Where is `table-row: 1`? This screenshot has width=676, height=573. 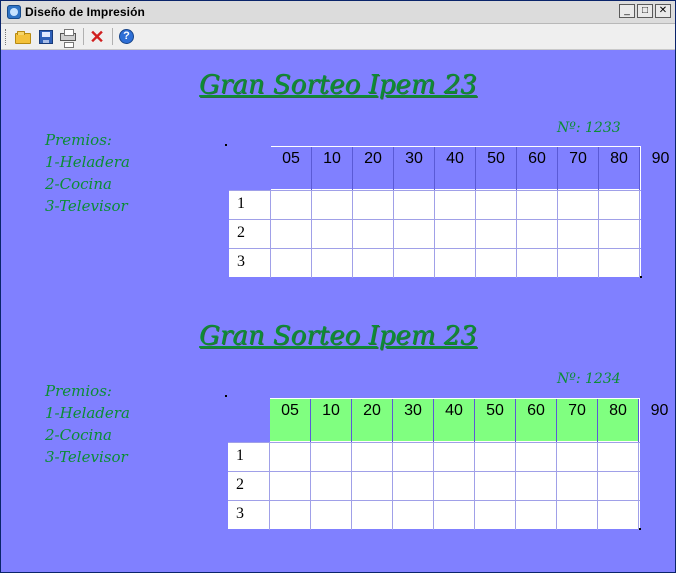
table-row: 1 is located at coordinates (435, 205).